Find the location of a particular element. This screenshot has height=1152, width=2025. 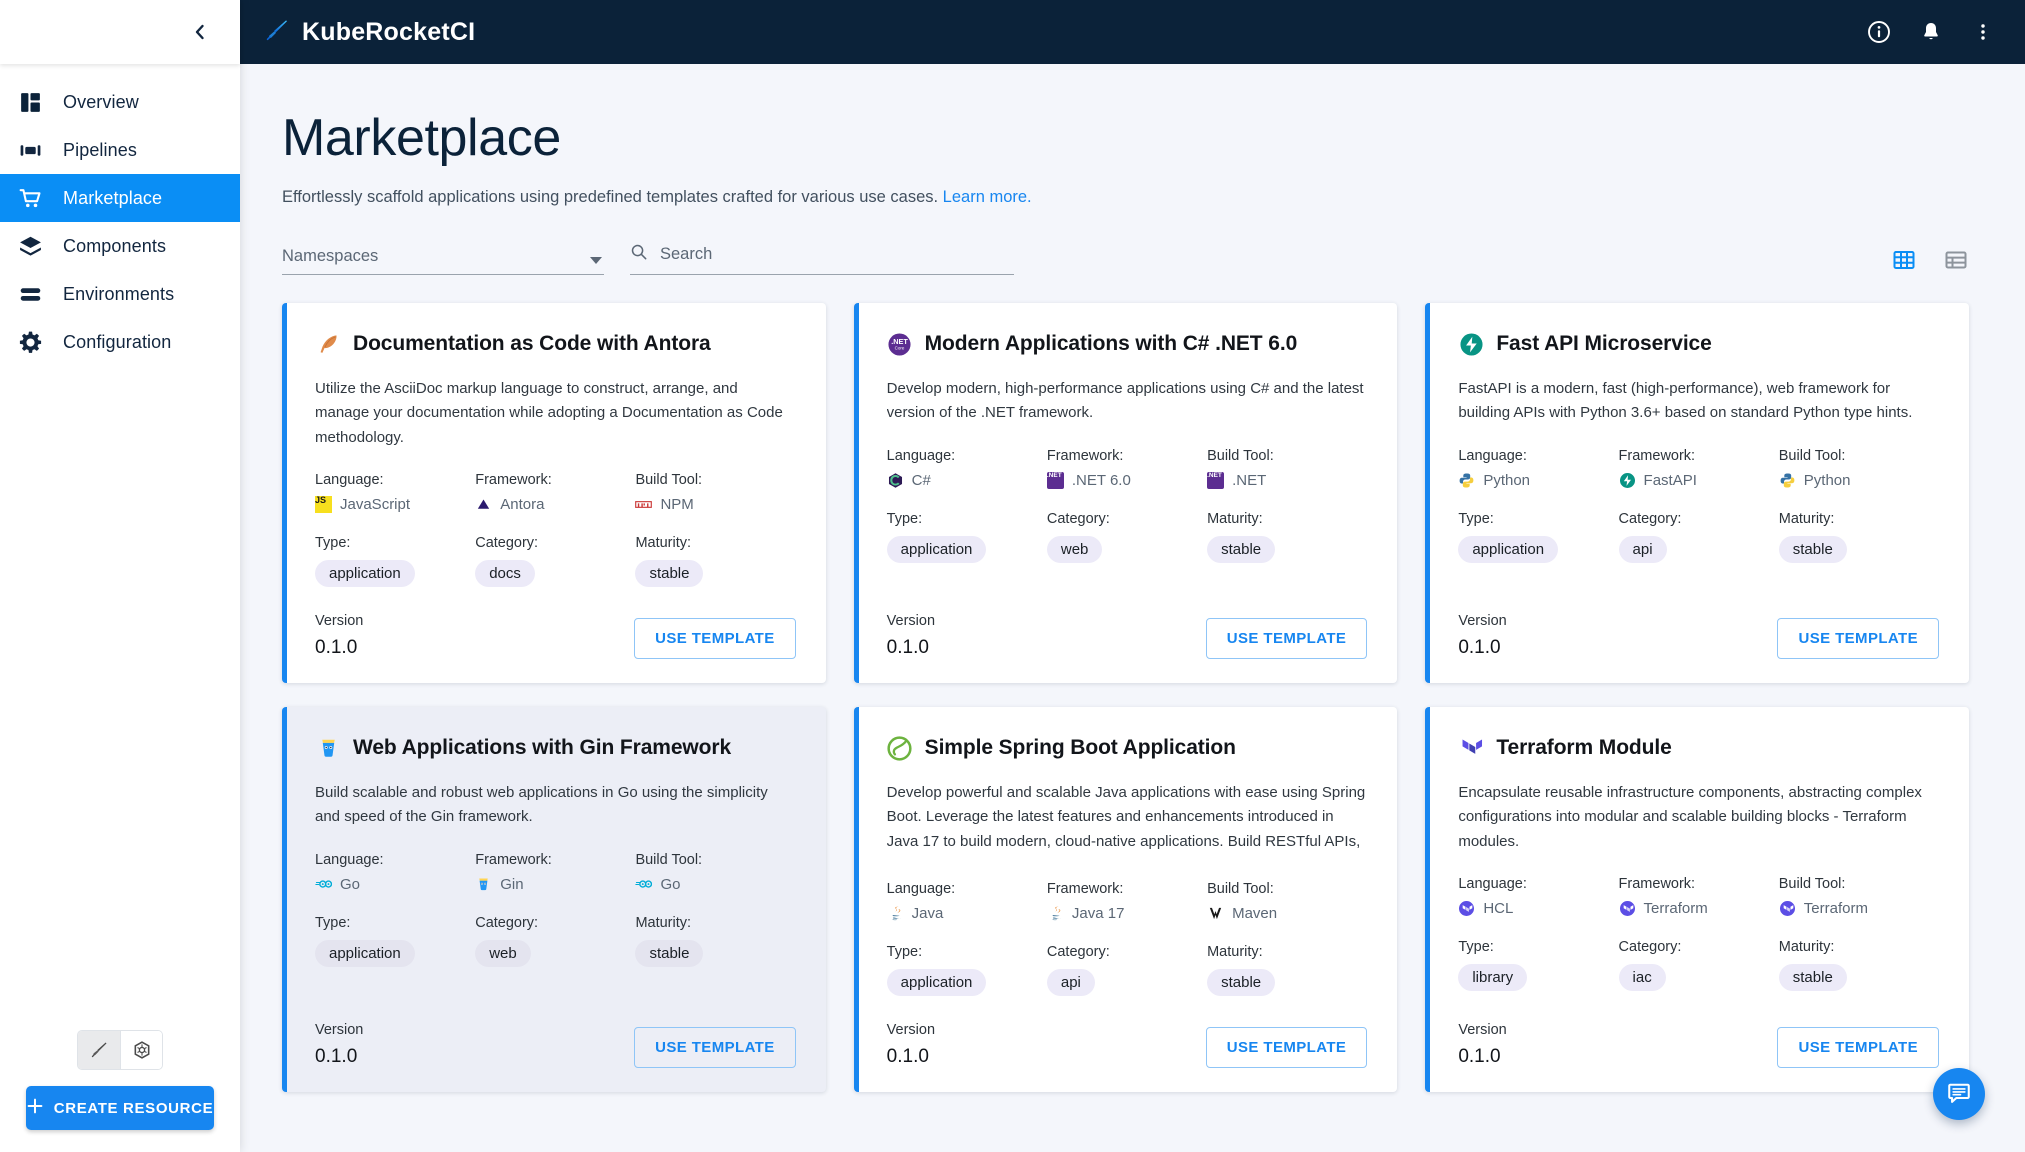

chevron-left-icon is located at coordinates (199, 32).